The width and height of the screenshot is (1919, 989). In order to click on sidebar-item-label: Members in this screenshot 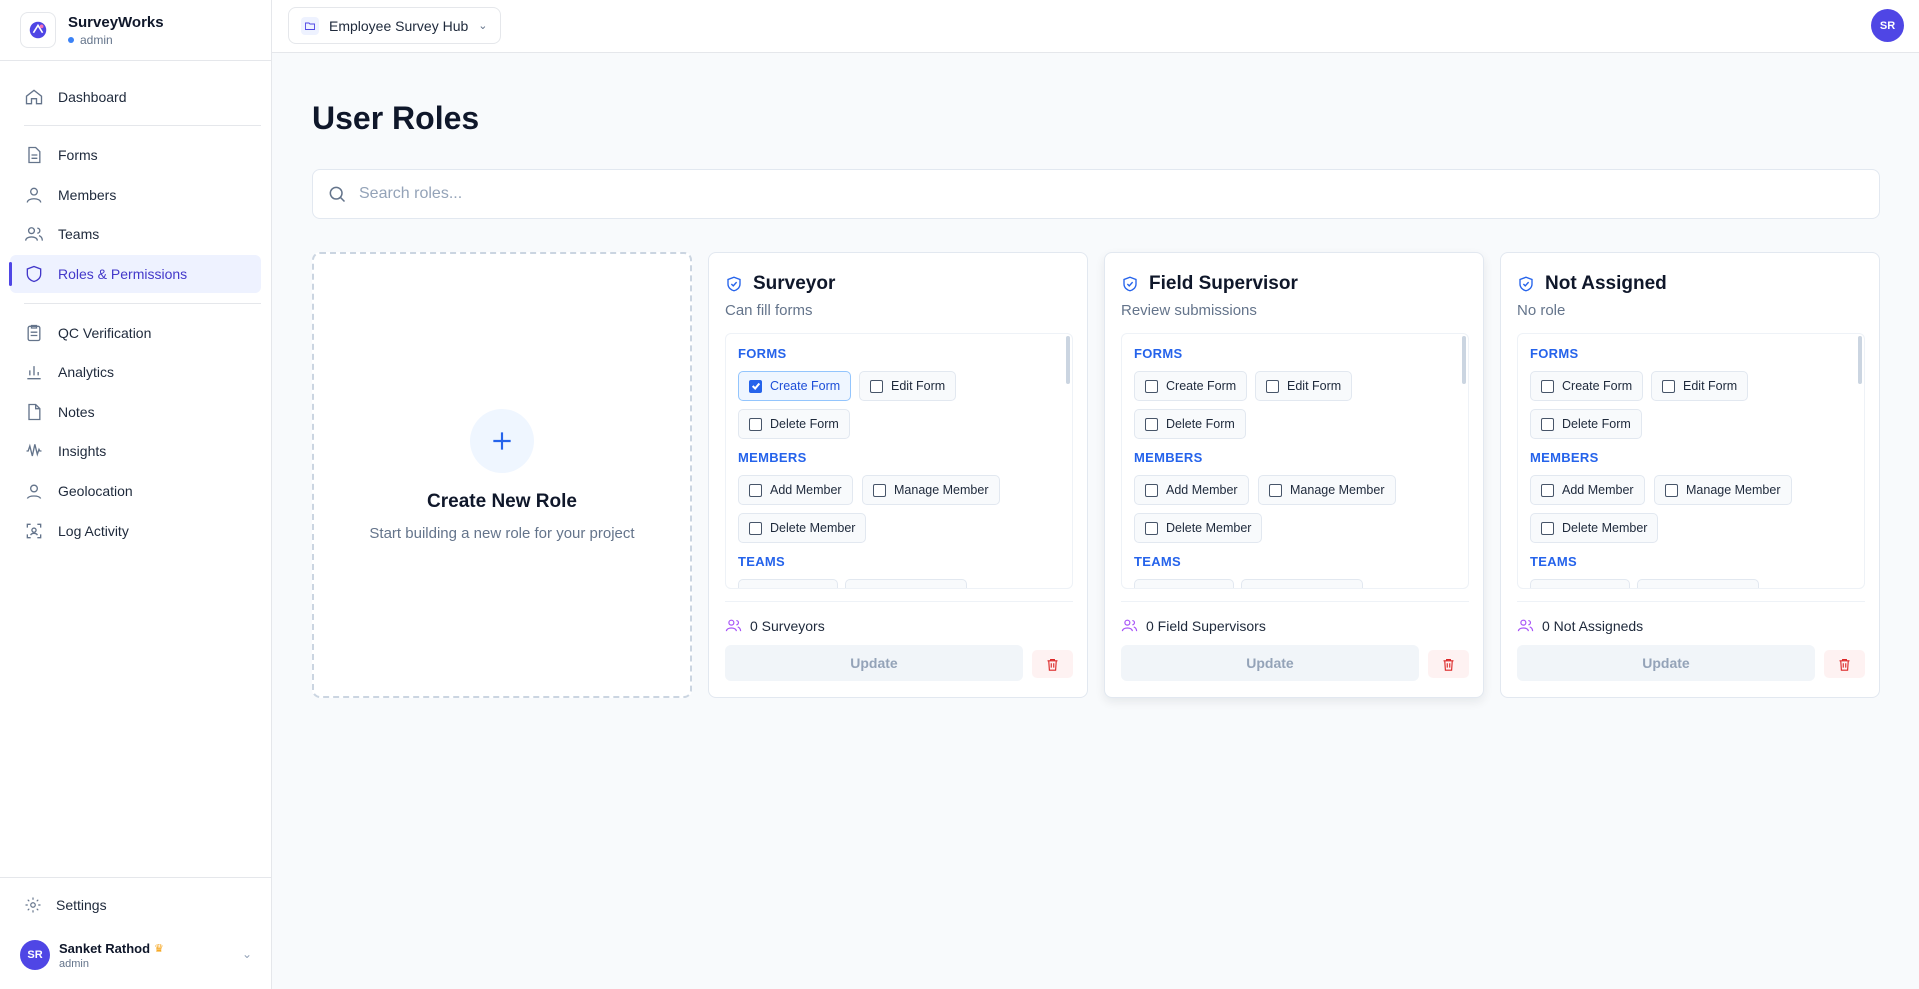, I will do `click(87, 195)`.